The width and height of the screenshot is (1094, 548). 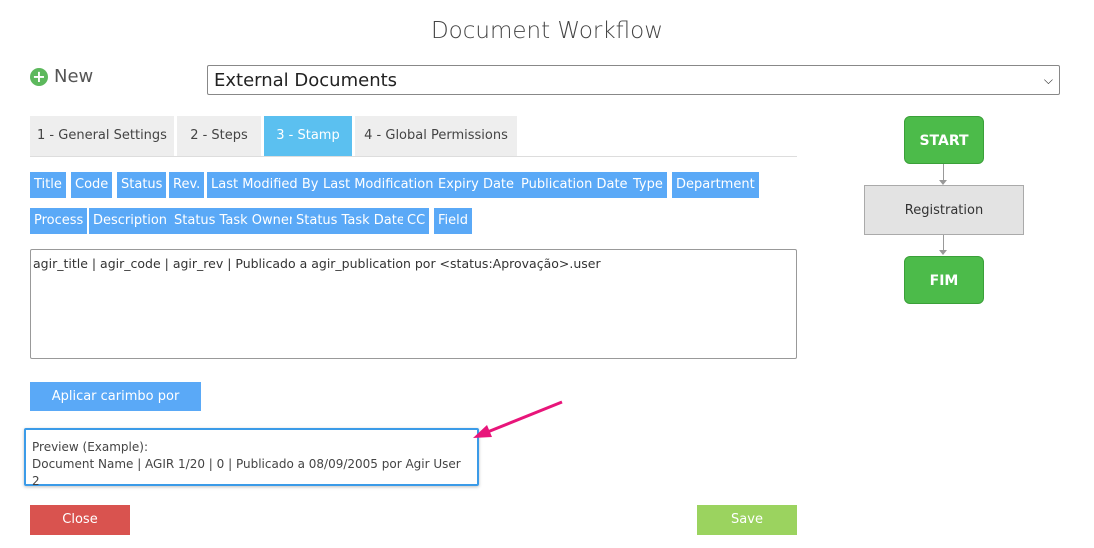 I want to click on tab-steps: 2 - Steps, so click(x=219, y=136).